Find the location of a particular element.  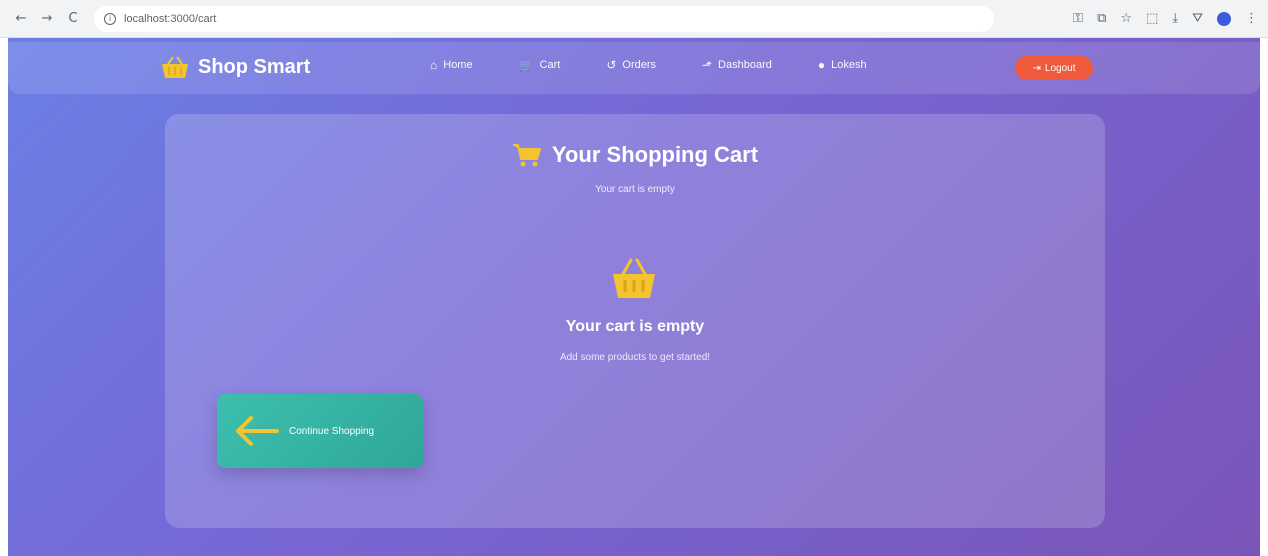

forward-button: → is located at coordinates (47, 19).